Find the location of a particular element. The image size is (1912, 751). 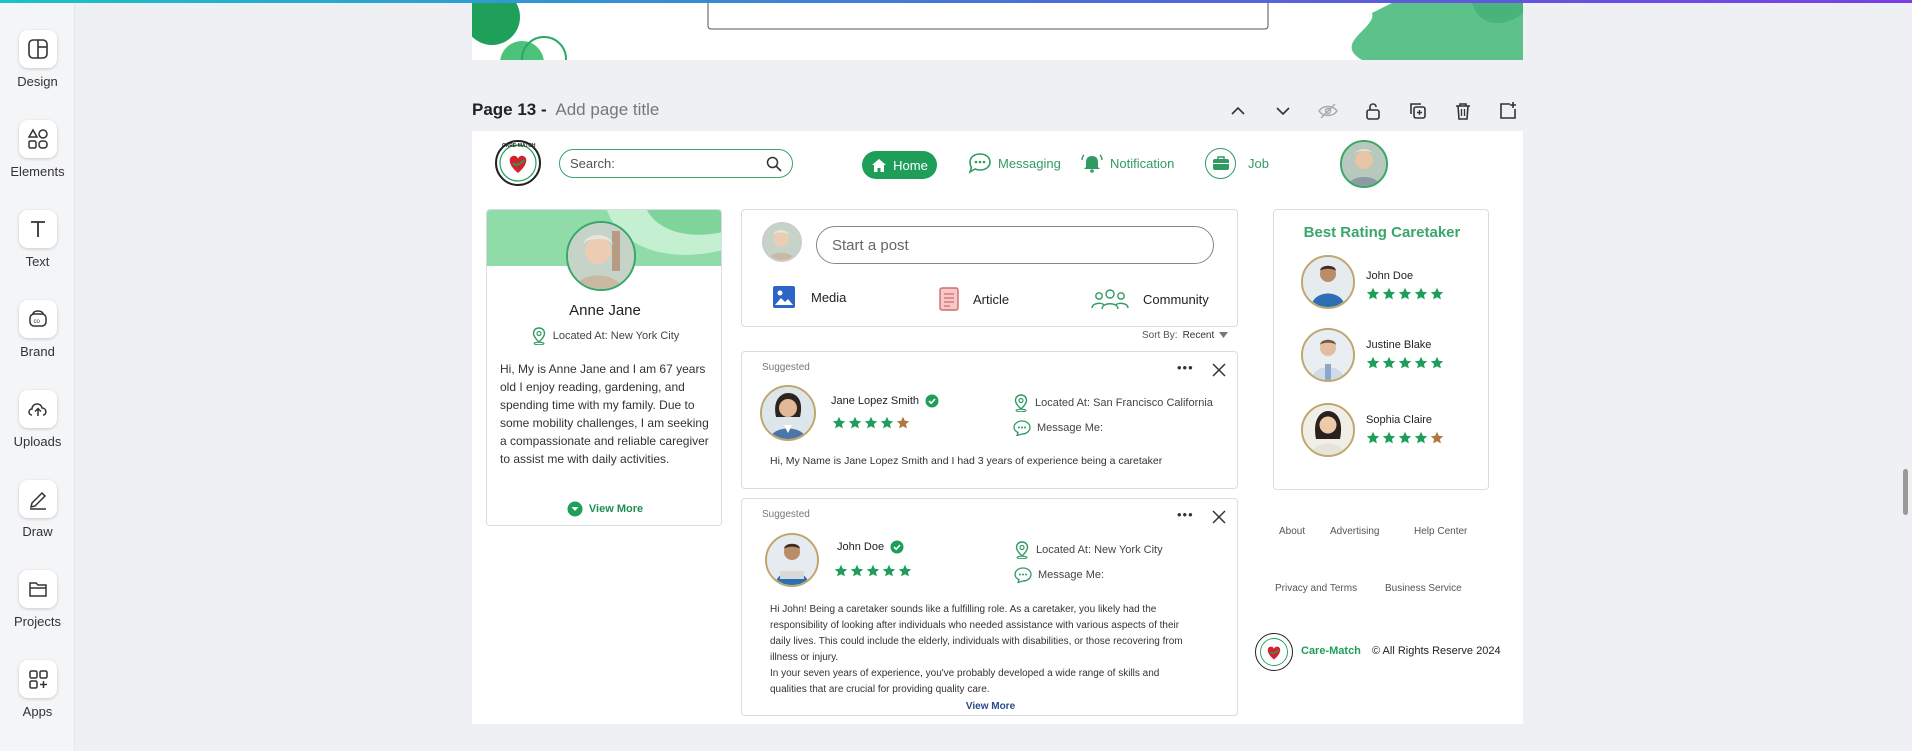

nav-job-label: Job is located at coordinates (1258, 163).